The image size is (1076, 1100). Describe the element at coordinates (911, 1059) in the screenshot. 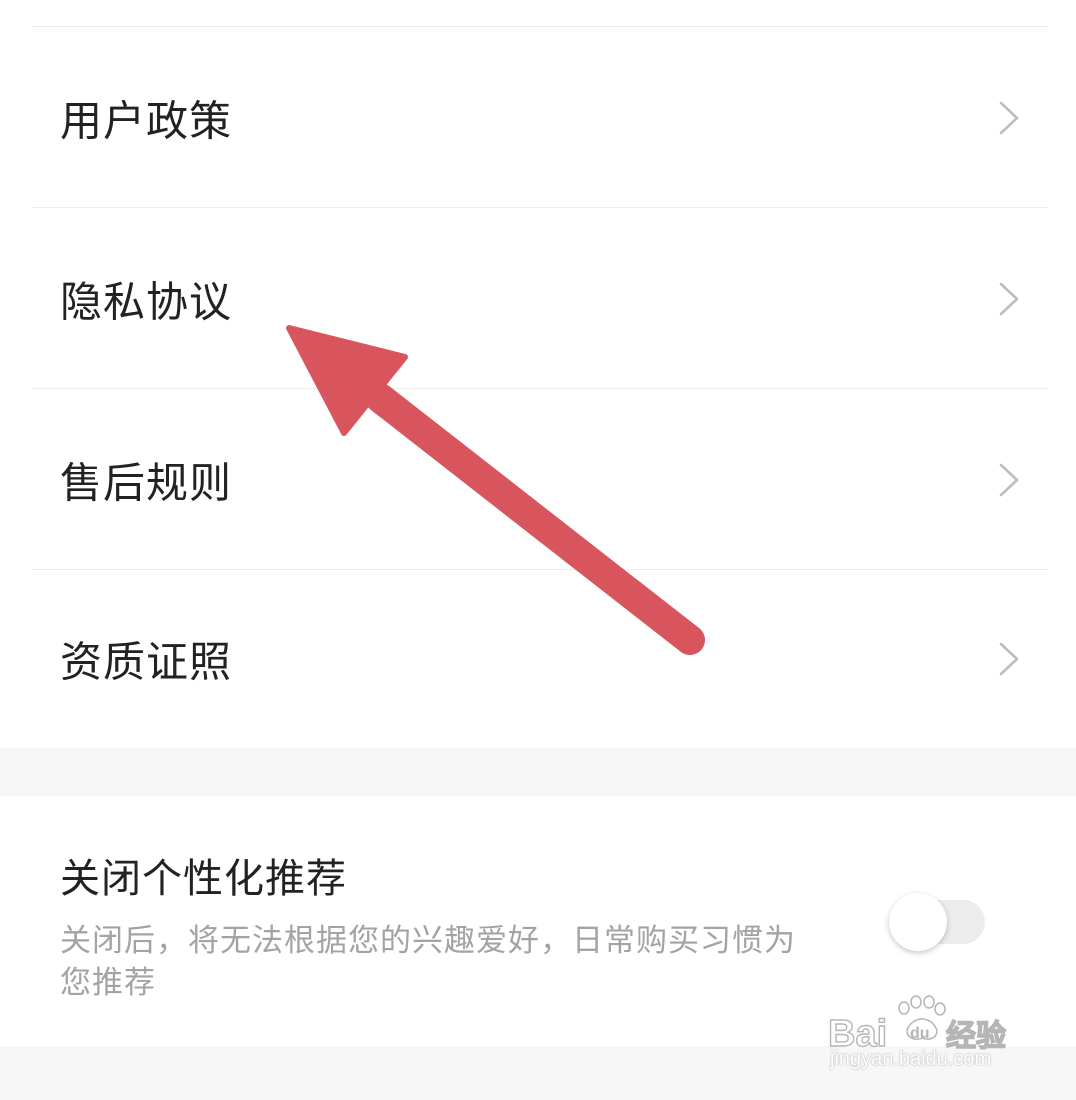

I see `watermark-url: jingyan.baidu.com` at that location.